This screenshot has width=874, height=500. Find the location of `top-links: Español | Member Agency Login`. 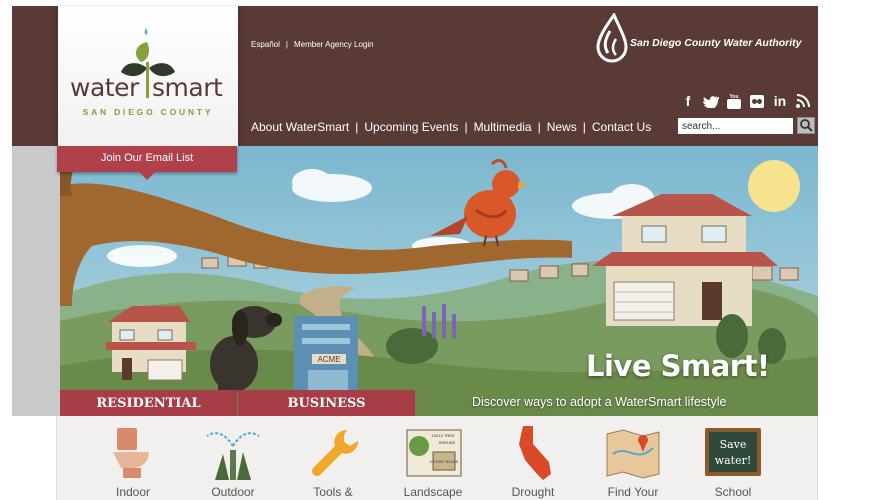

top-links: Español | Member Agency Login is located at coordinates (312, 44).